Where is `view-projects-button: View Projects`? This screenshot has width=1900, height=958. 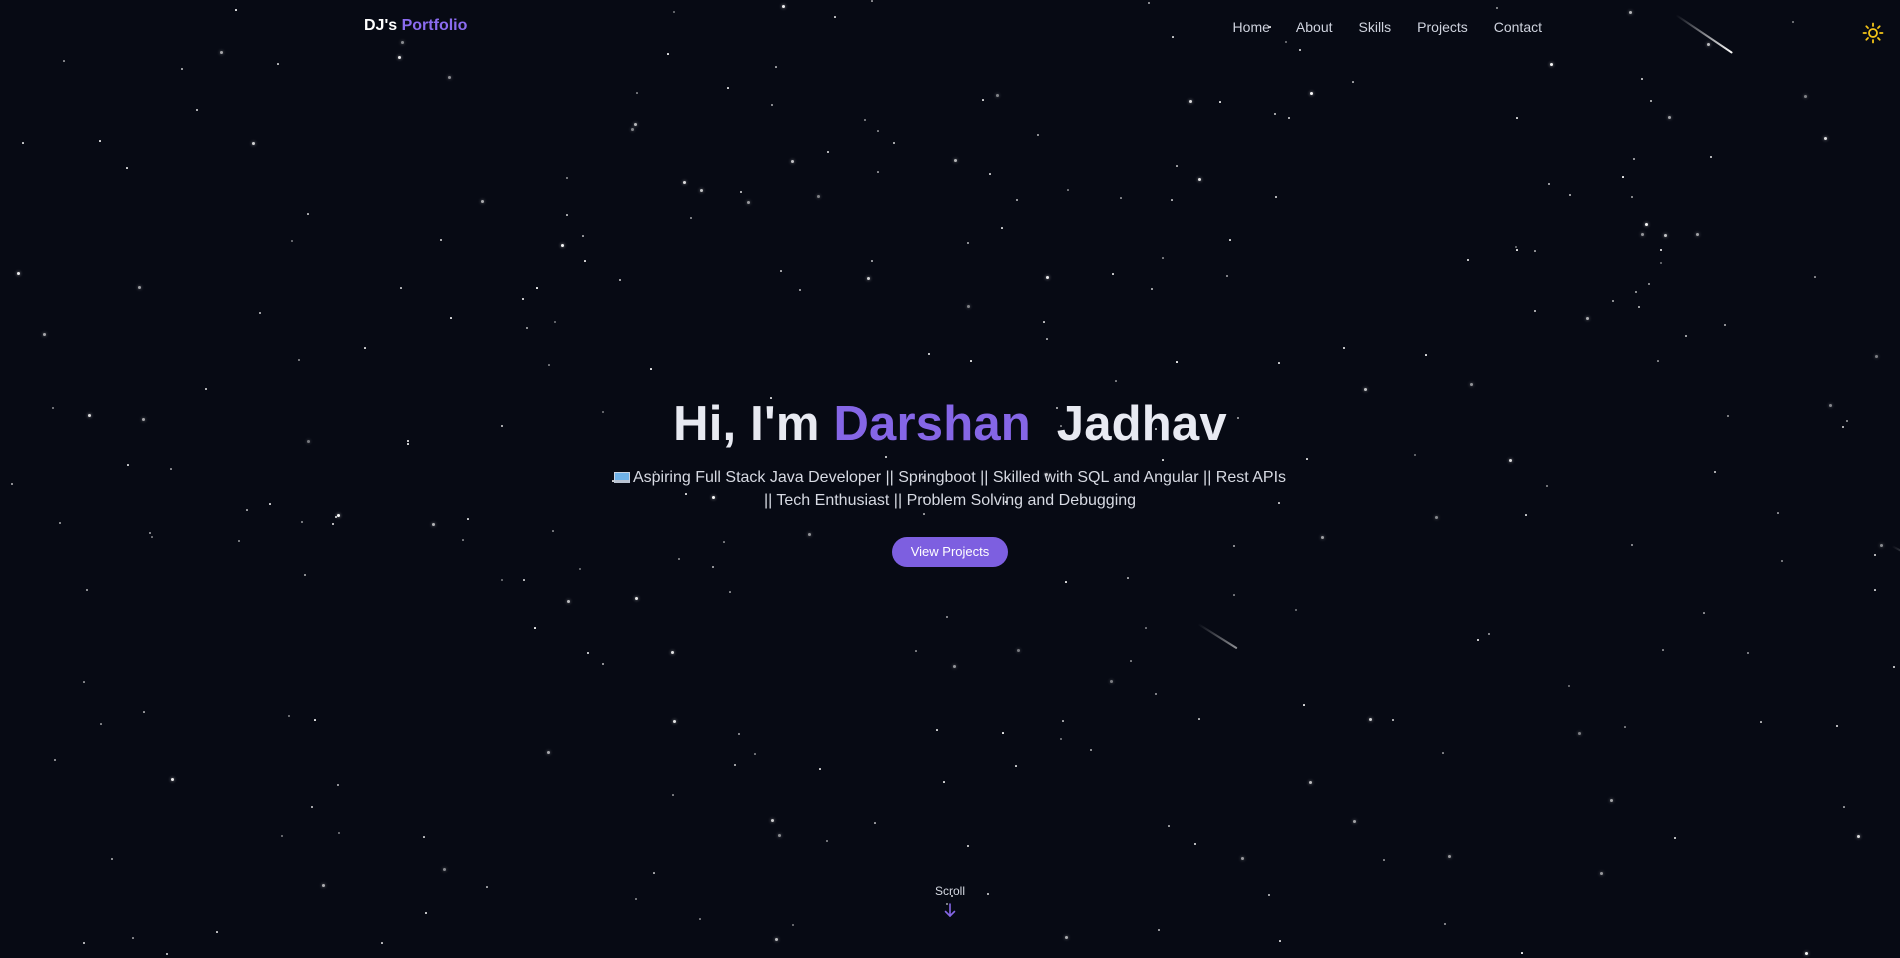 view-projects-button: View Projects is located at coordinates (950, 552).